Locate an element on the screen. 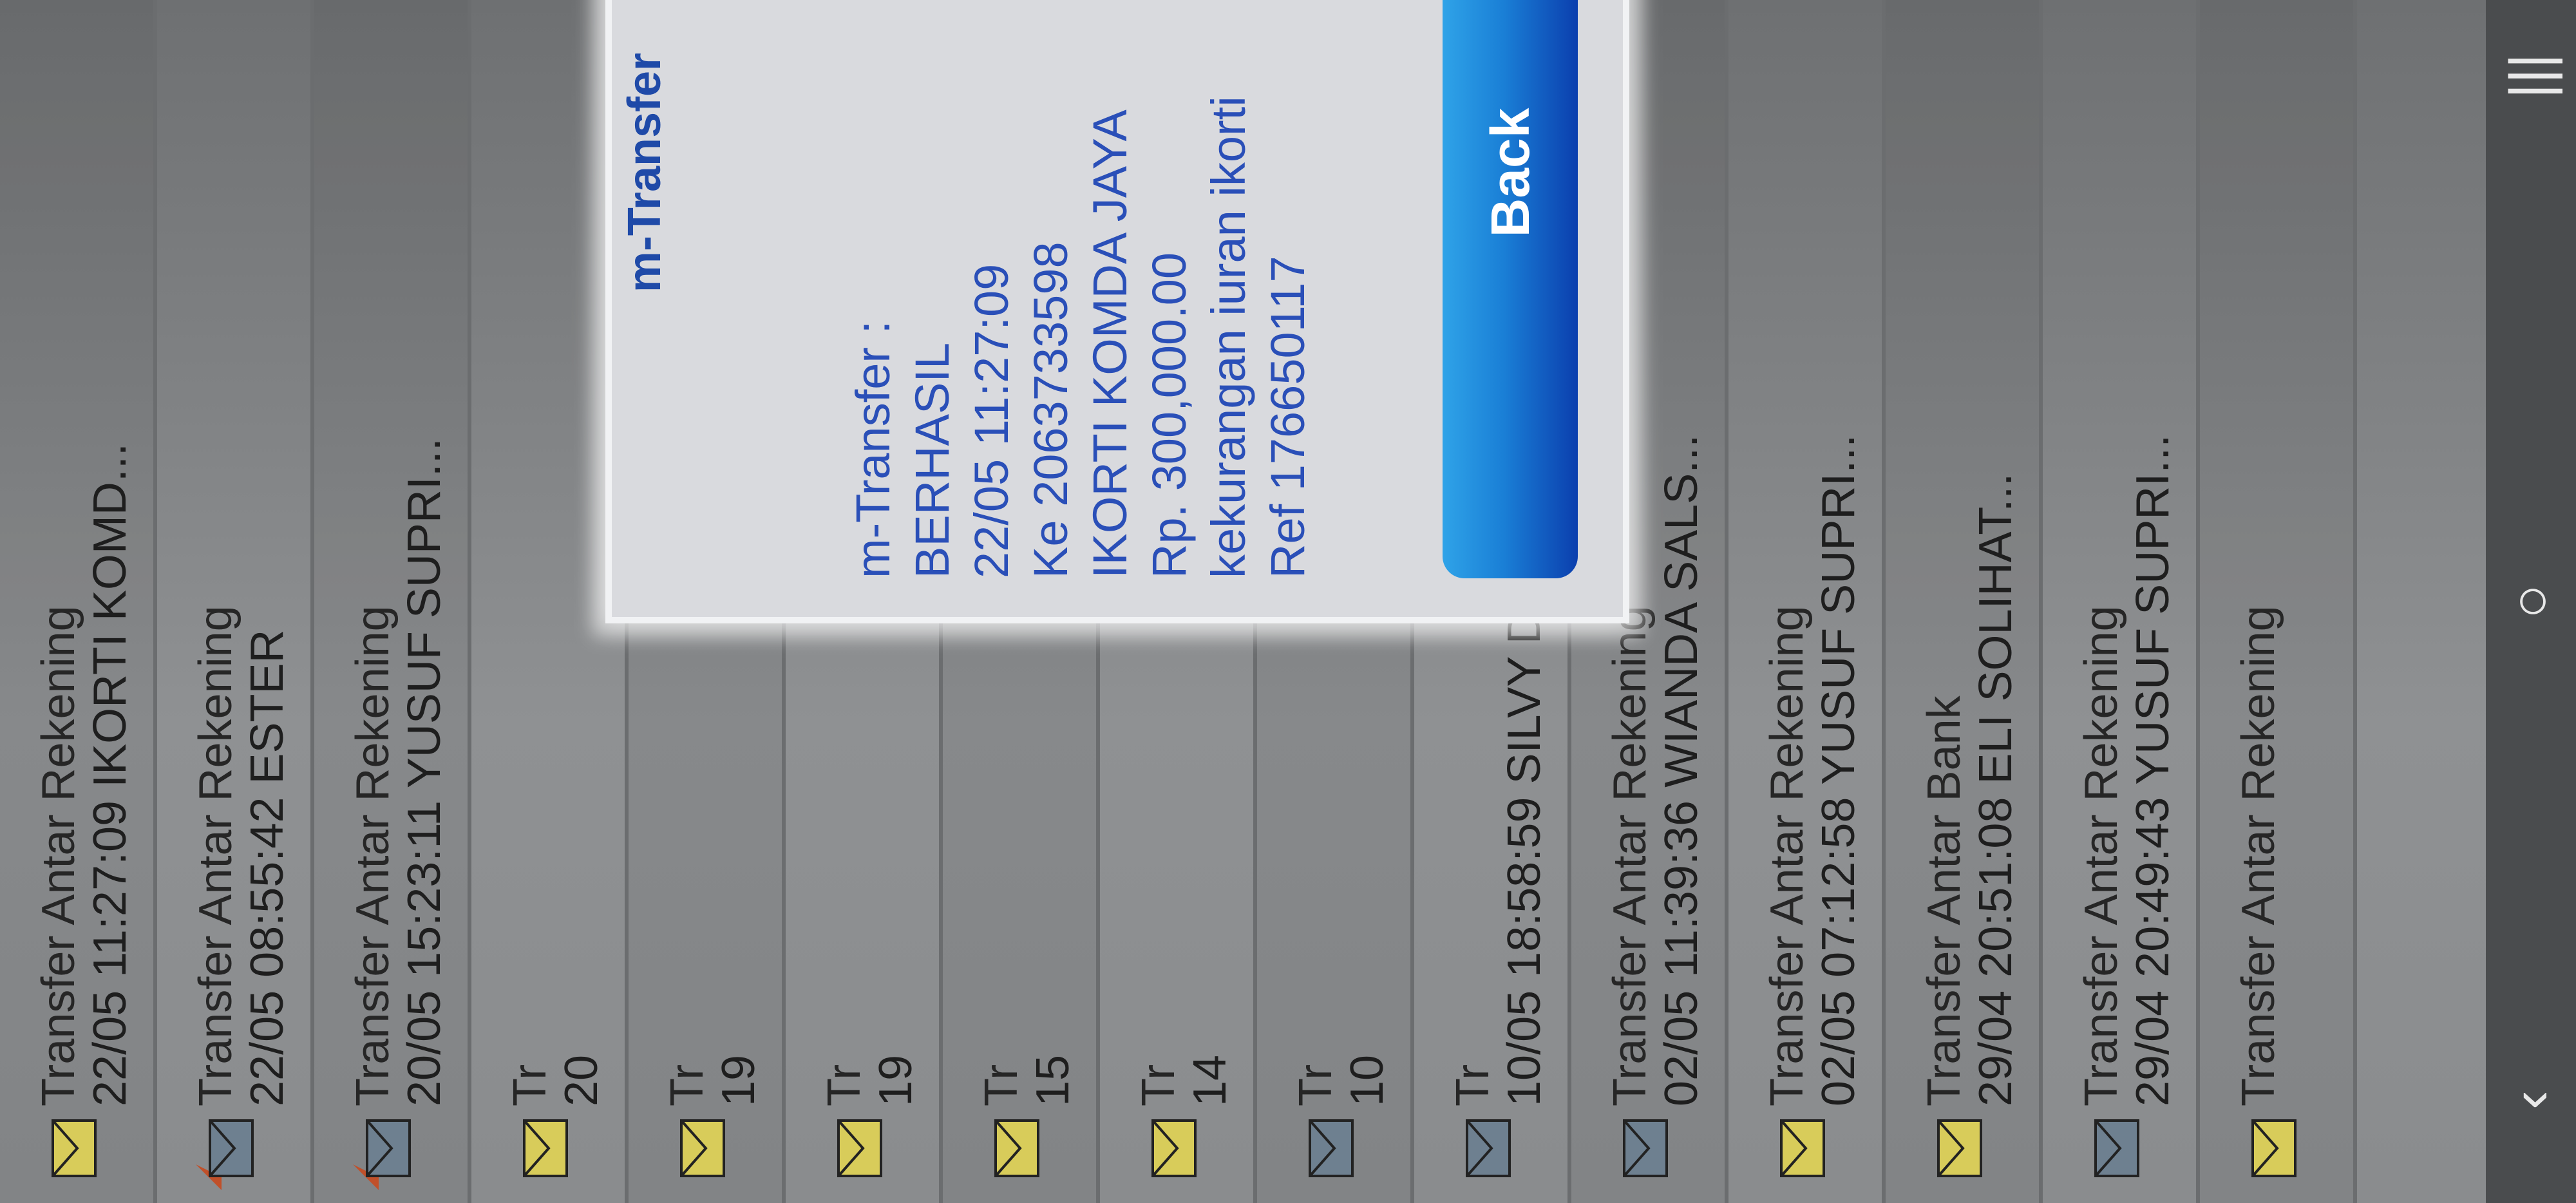  back-button: Back is located at coordinates (1510, 289).